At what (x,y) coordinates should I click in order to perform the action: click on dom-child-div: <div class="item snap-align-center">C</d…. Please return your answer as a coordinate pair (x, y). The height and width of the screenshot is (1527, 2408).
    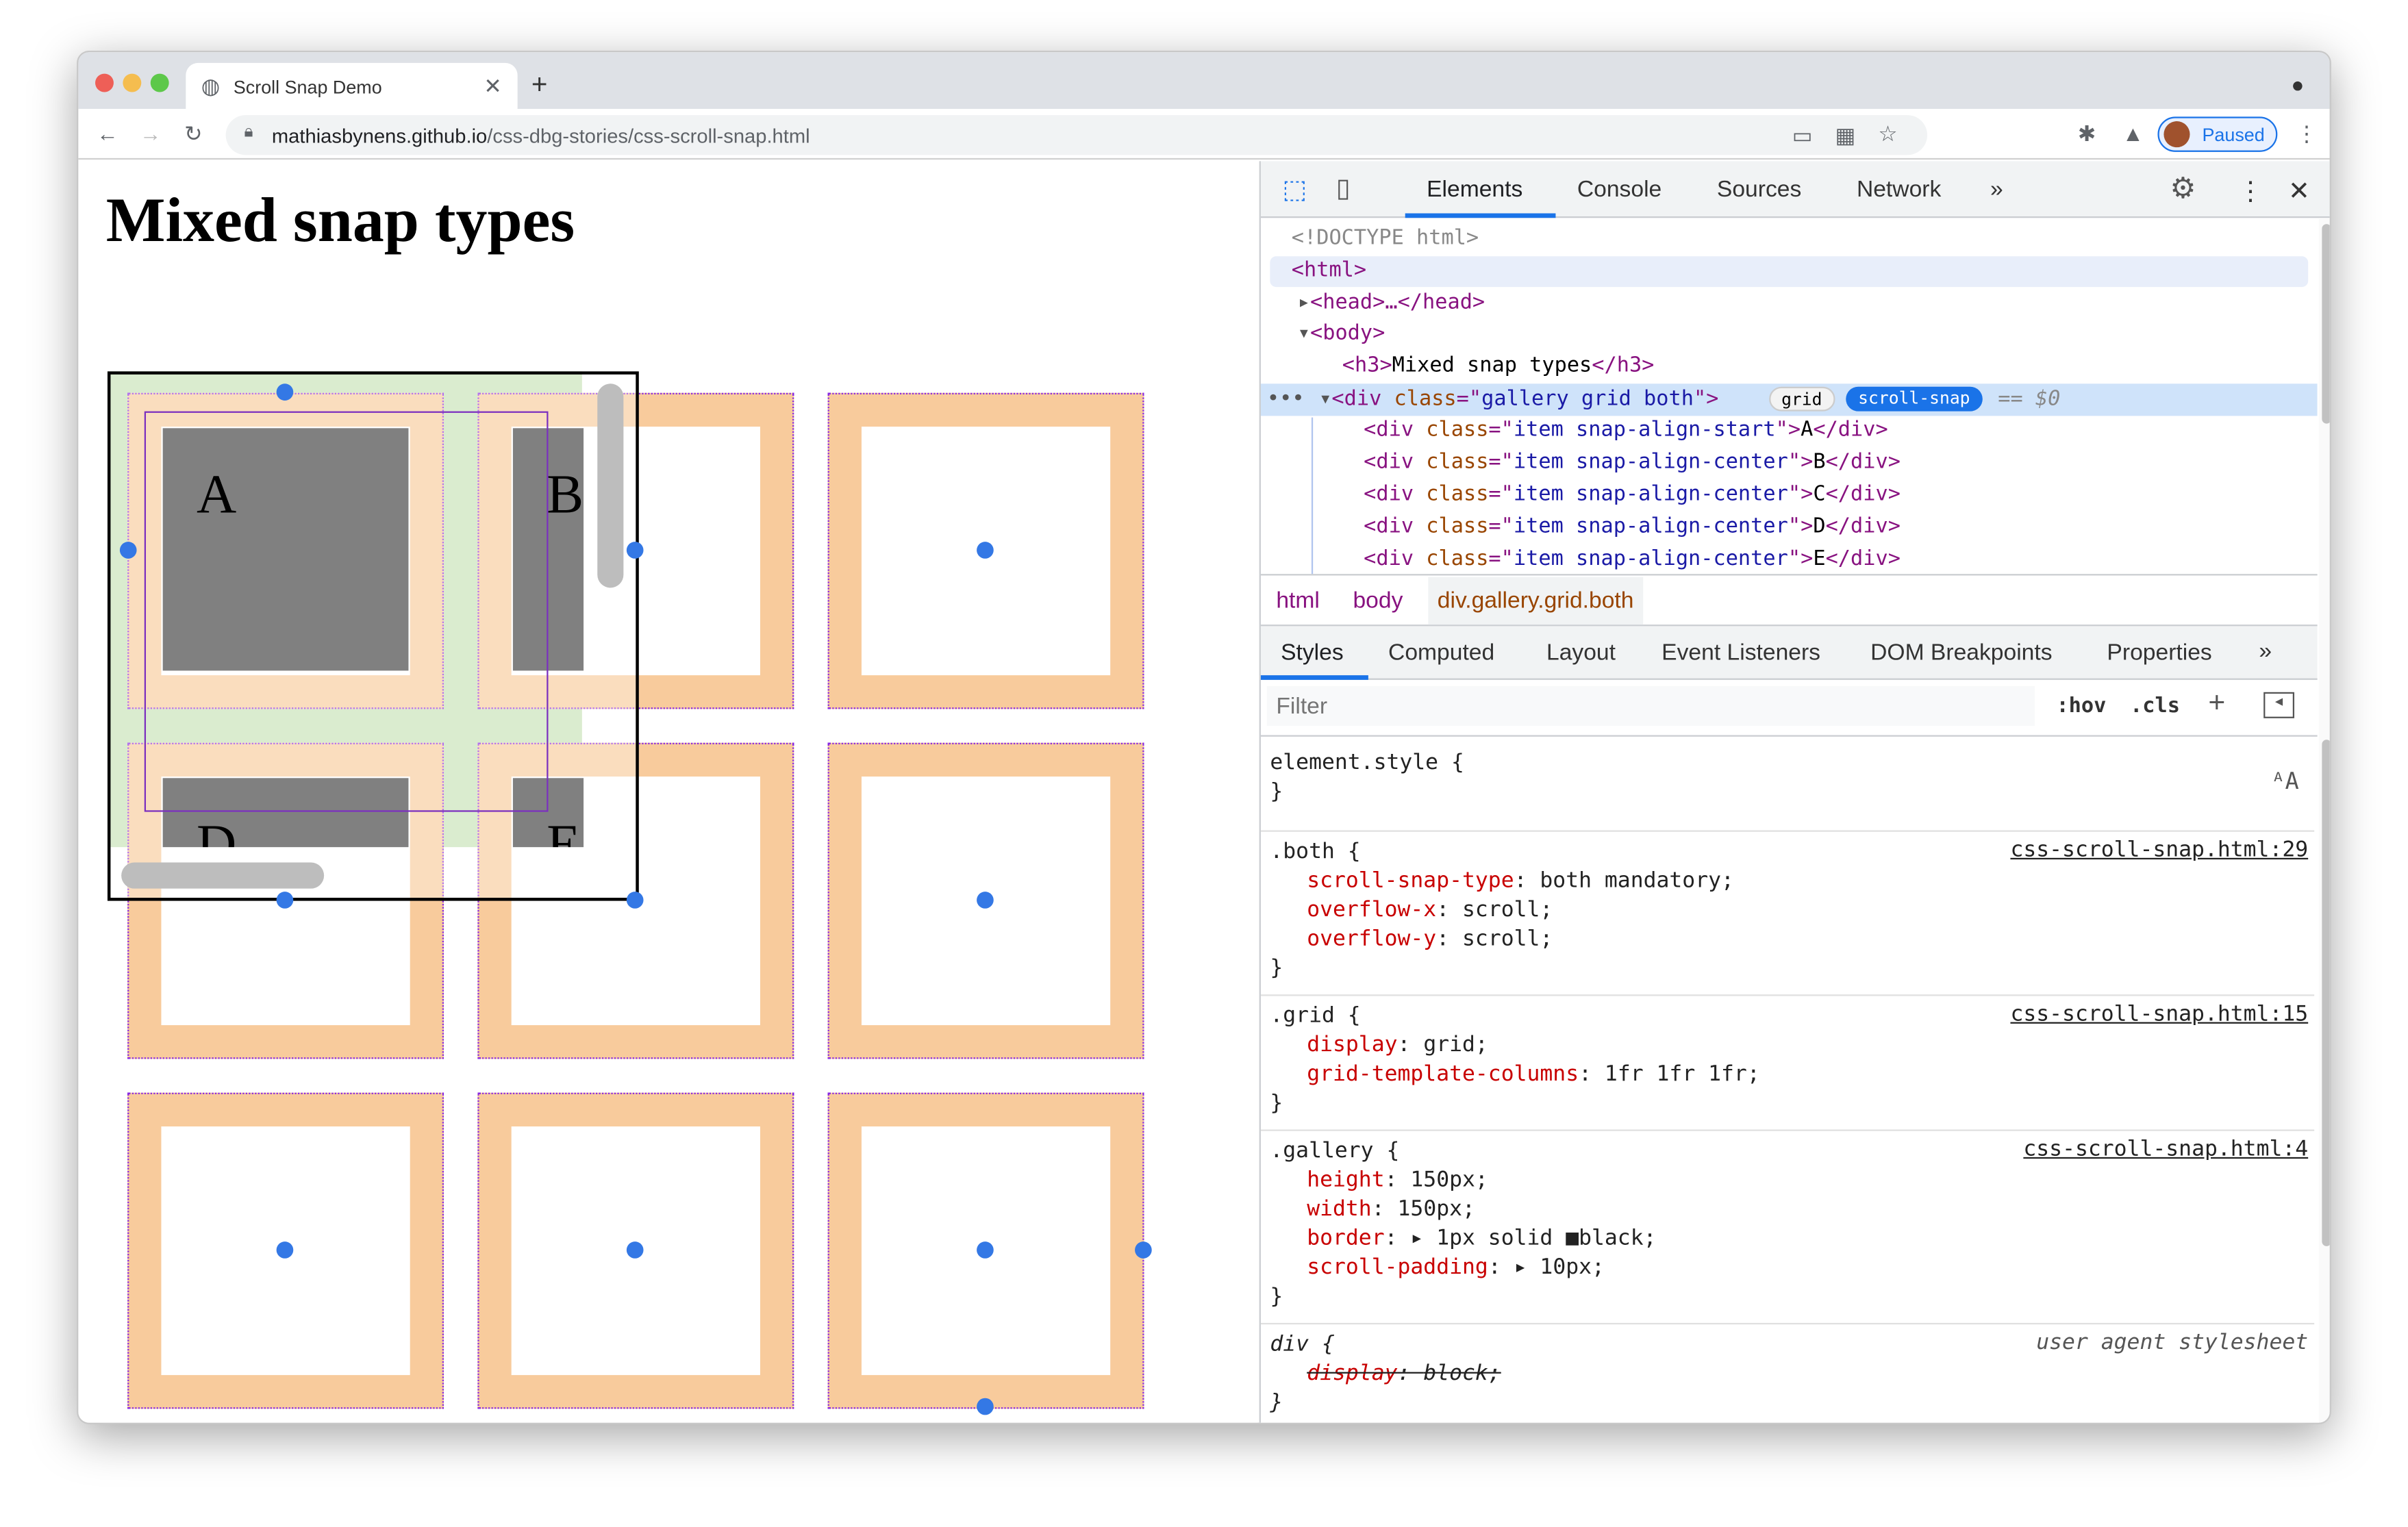
    Looking at the image, I should click on (1632, 494).